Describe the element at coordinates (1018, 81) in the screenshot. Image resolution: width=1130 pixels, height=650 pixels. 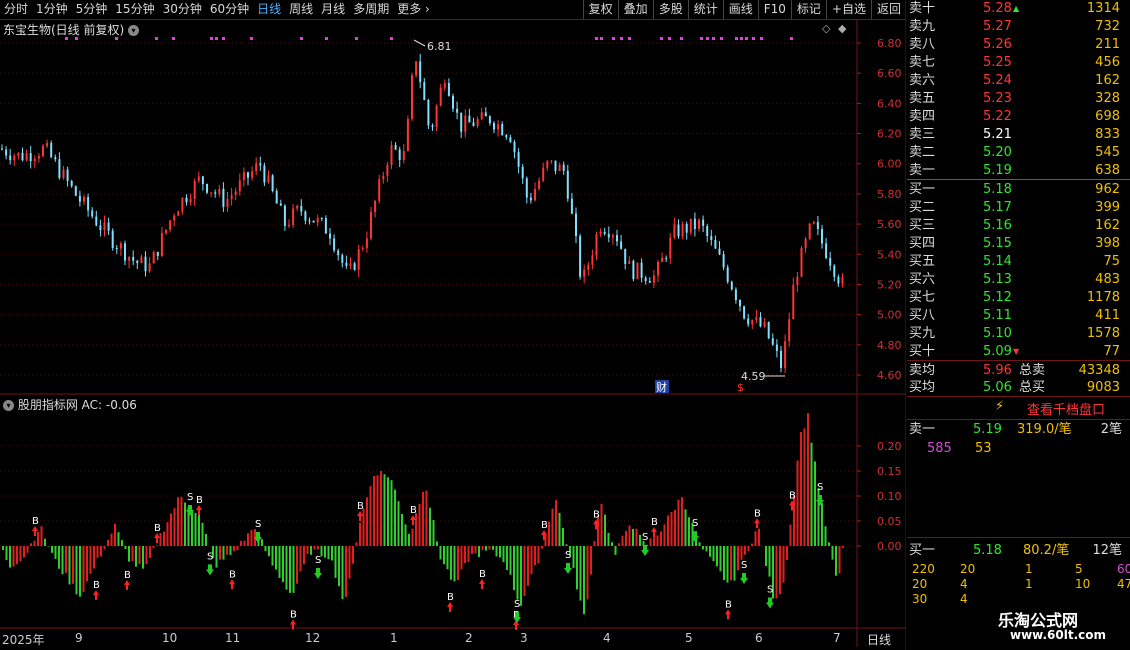
I see `sell-level-row: 卖六 5.24 162` at that location.